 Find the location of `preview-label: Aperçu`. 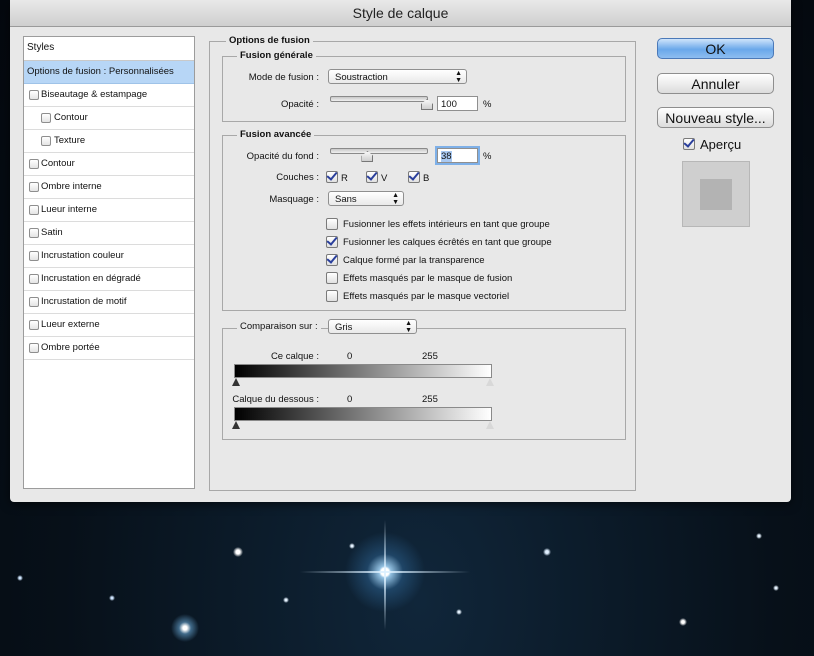

preview-label: Aperçu is located at coordinates (720, 144).